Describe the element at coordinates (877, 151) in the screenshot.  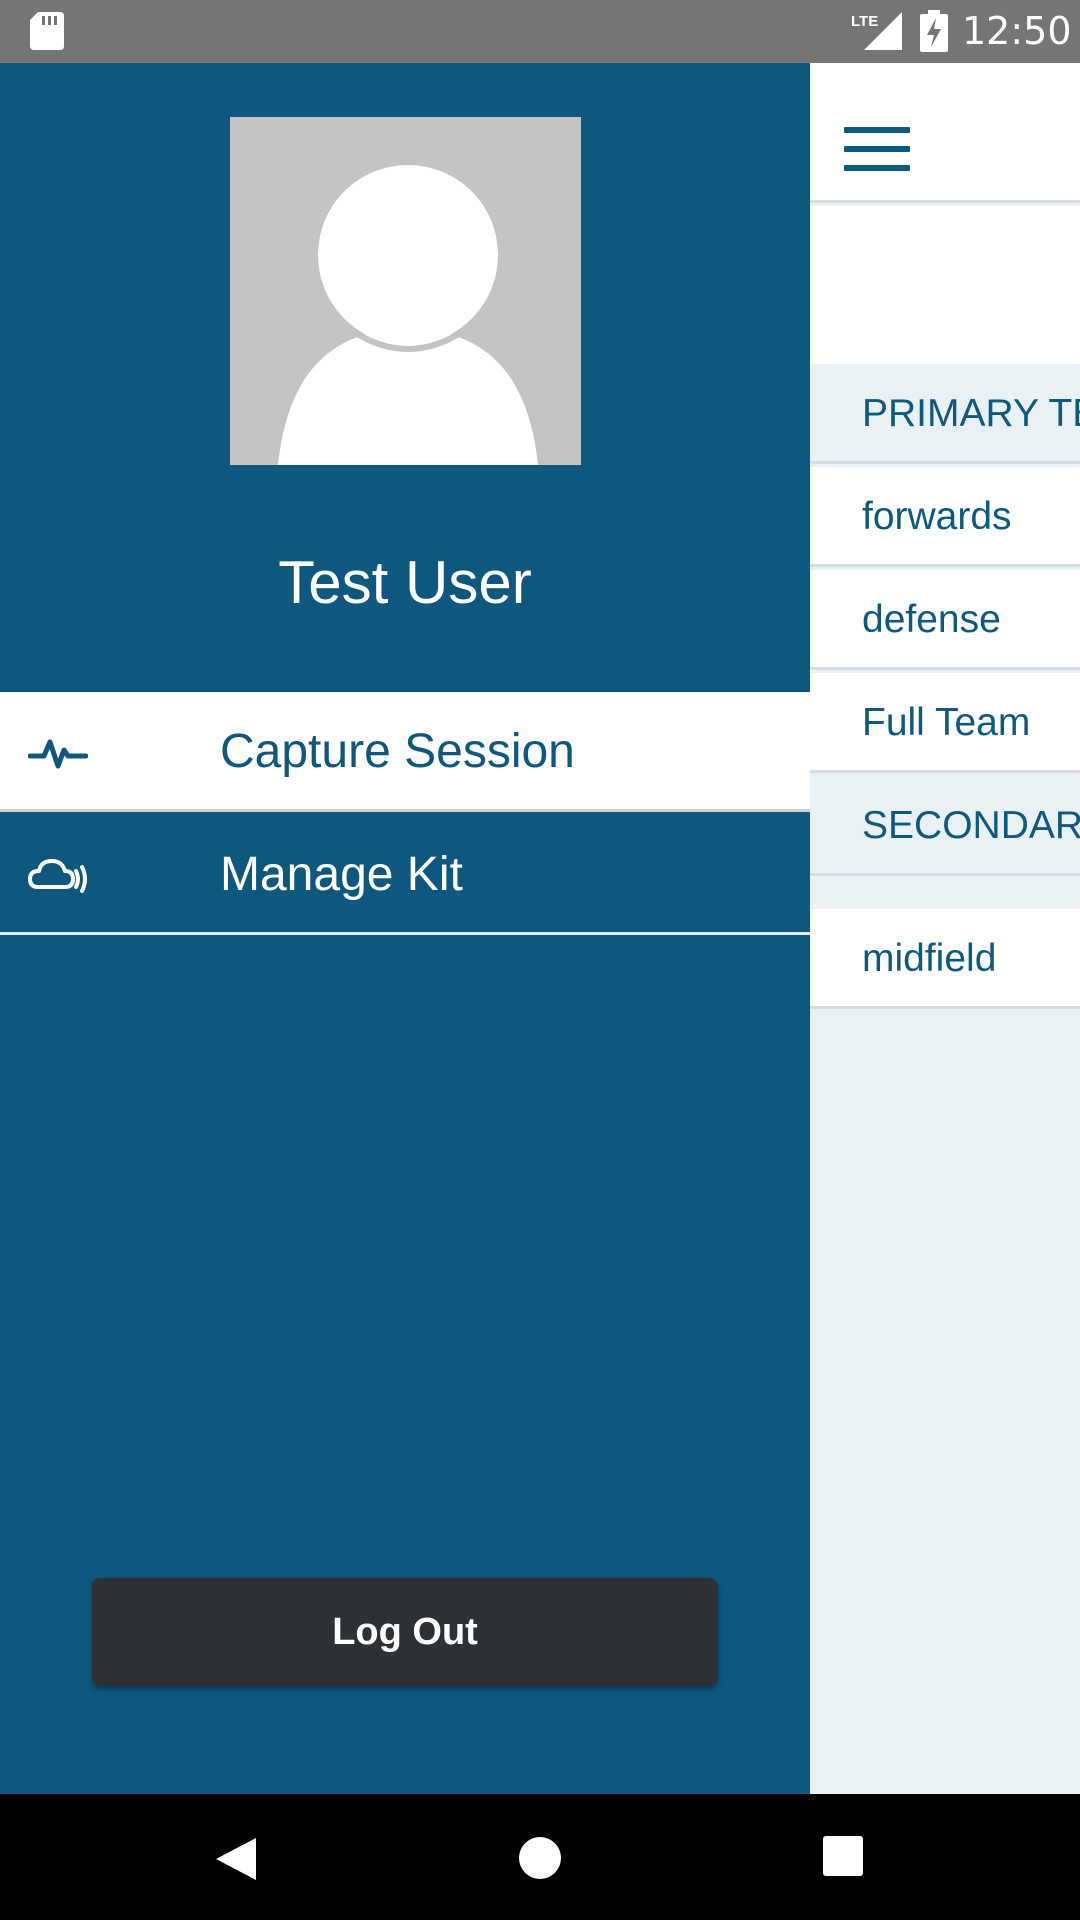
I see `hamburger-menu-icon` at that location.